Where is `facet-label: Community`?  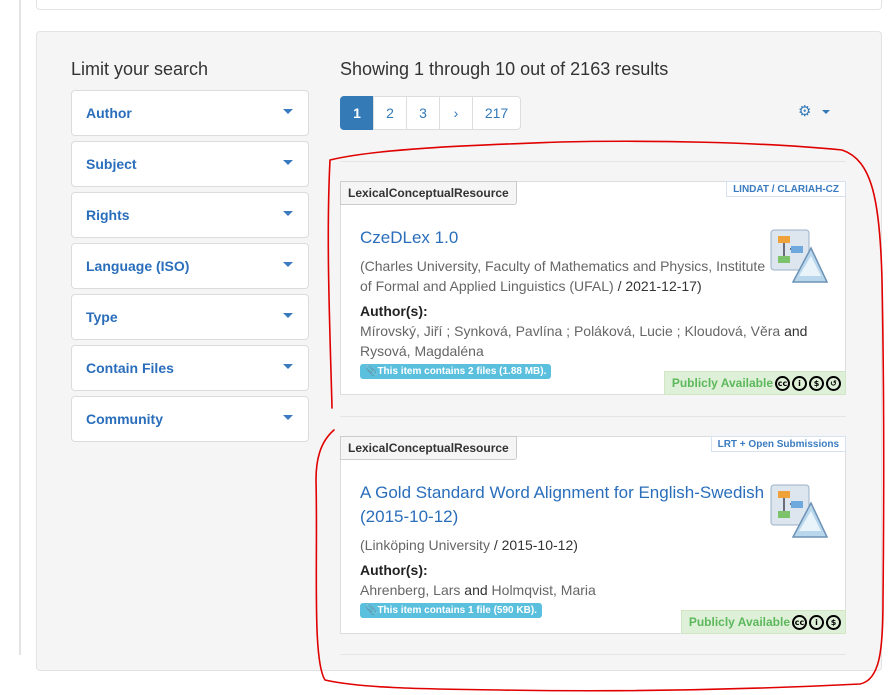 facet-label: Community is located at coordinates (124, 419).